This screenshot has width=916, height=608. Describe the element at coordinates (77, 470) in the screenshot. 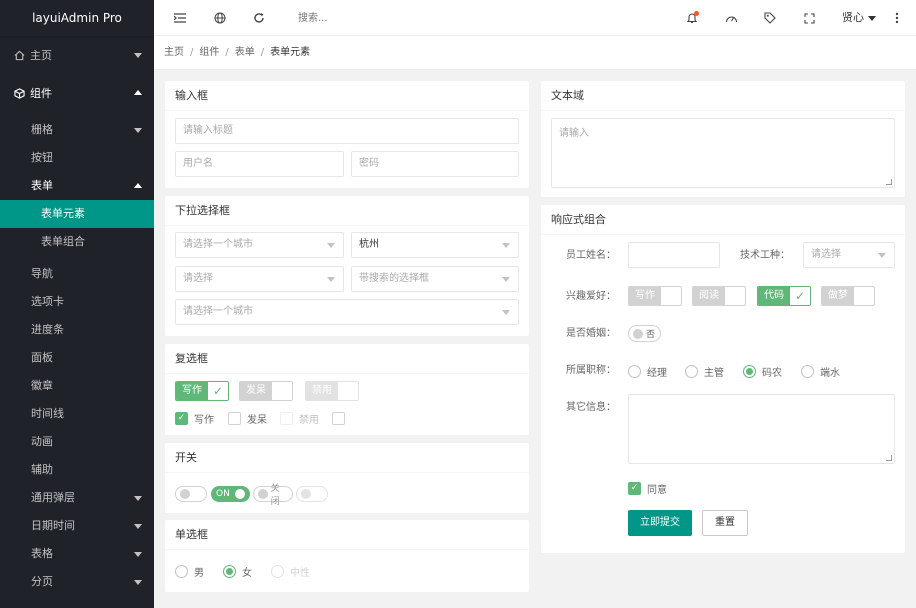

I see `sidebar-item-auxiliary: 辅助` at that location.